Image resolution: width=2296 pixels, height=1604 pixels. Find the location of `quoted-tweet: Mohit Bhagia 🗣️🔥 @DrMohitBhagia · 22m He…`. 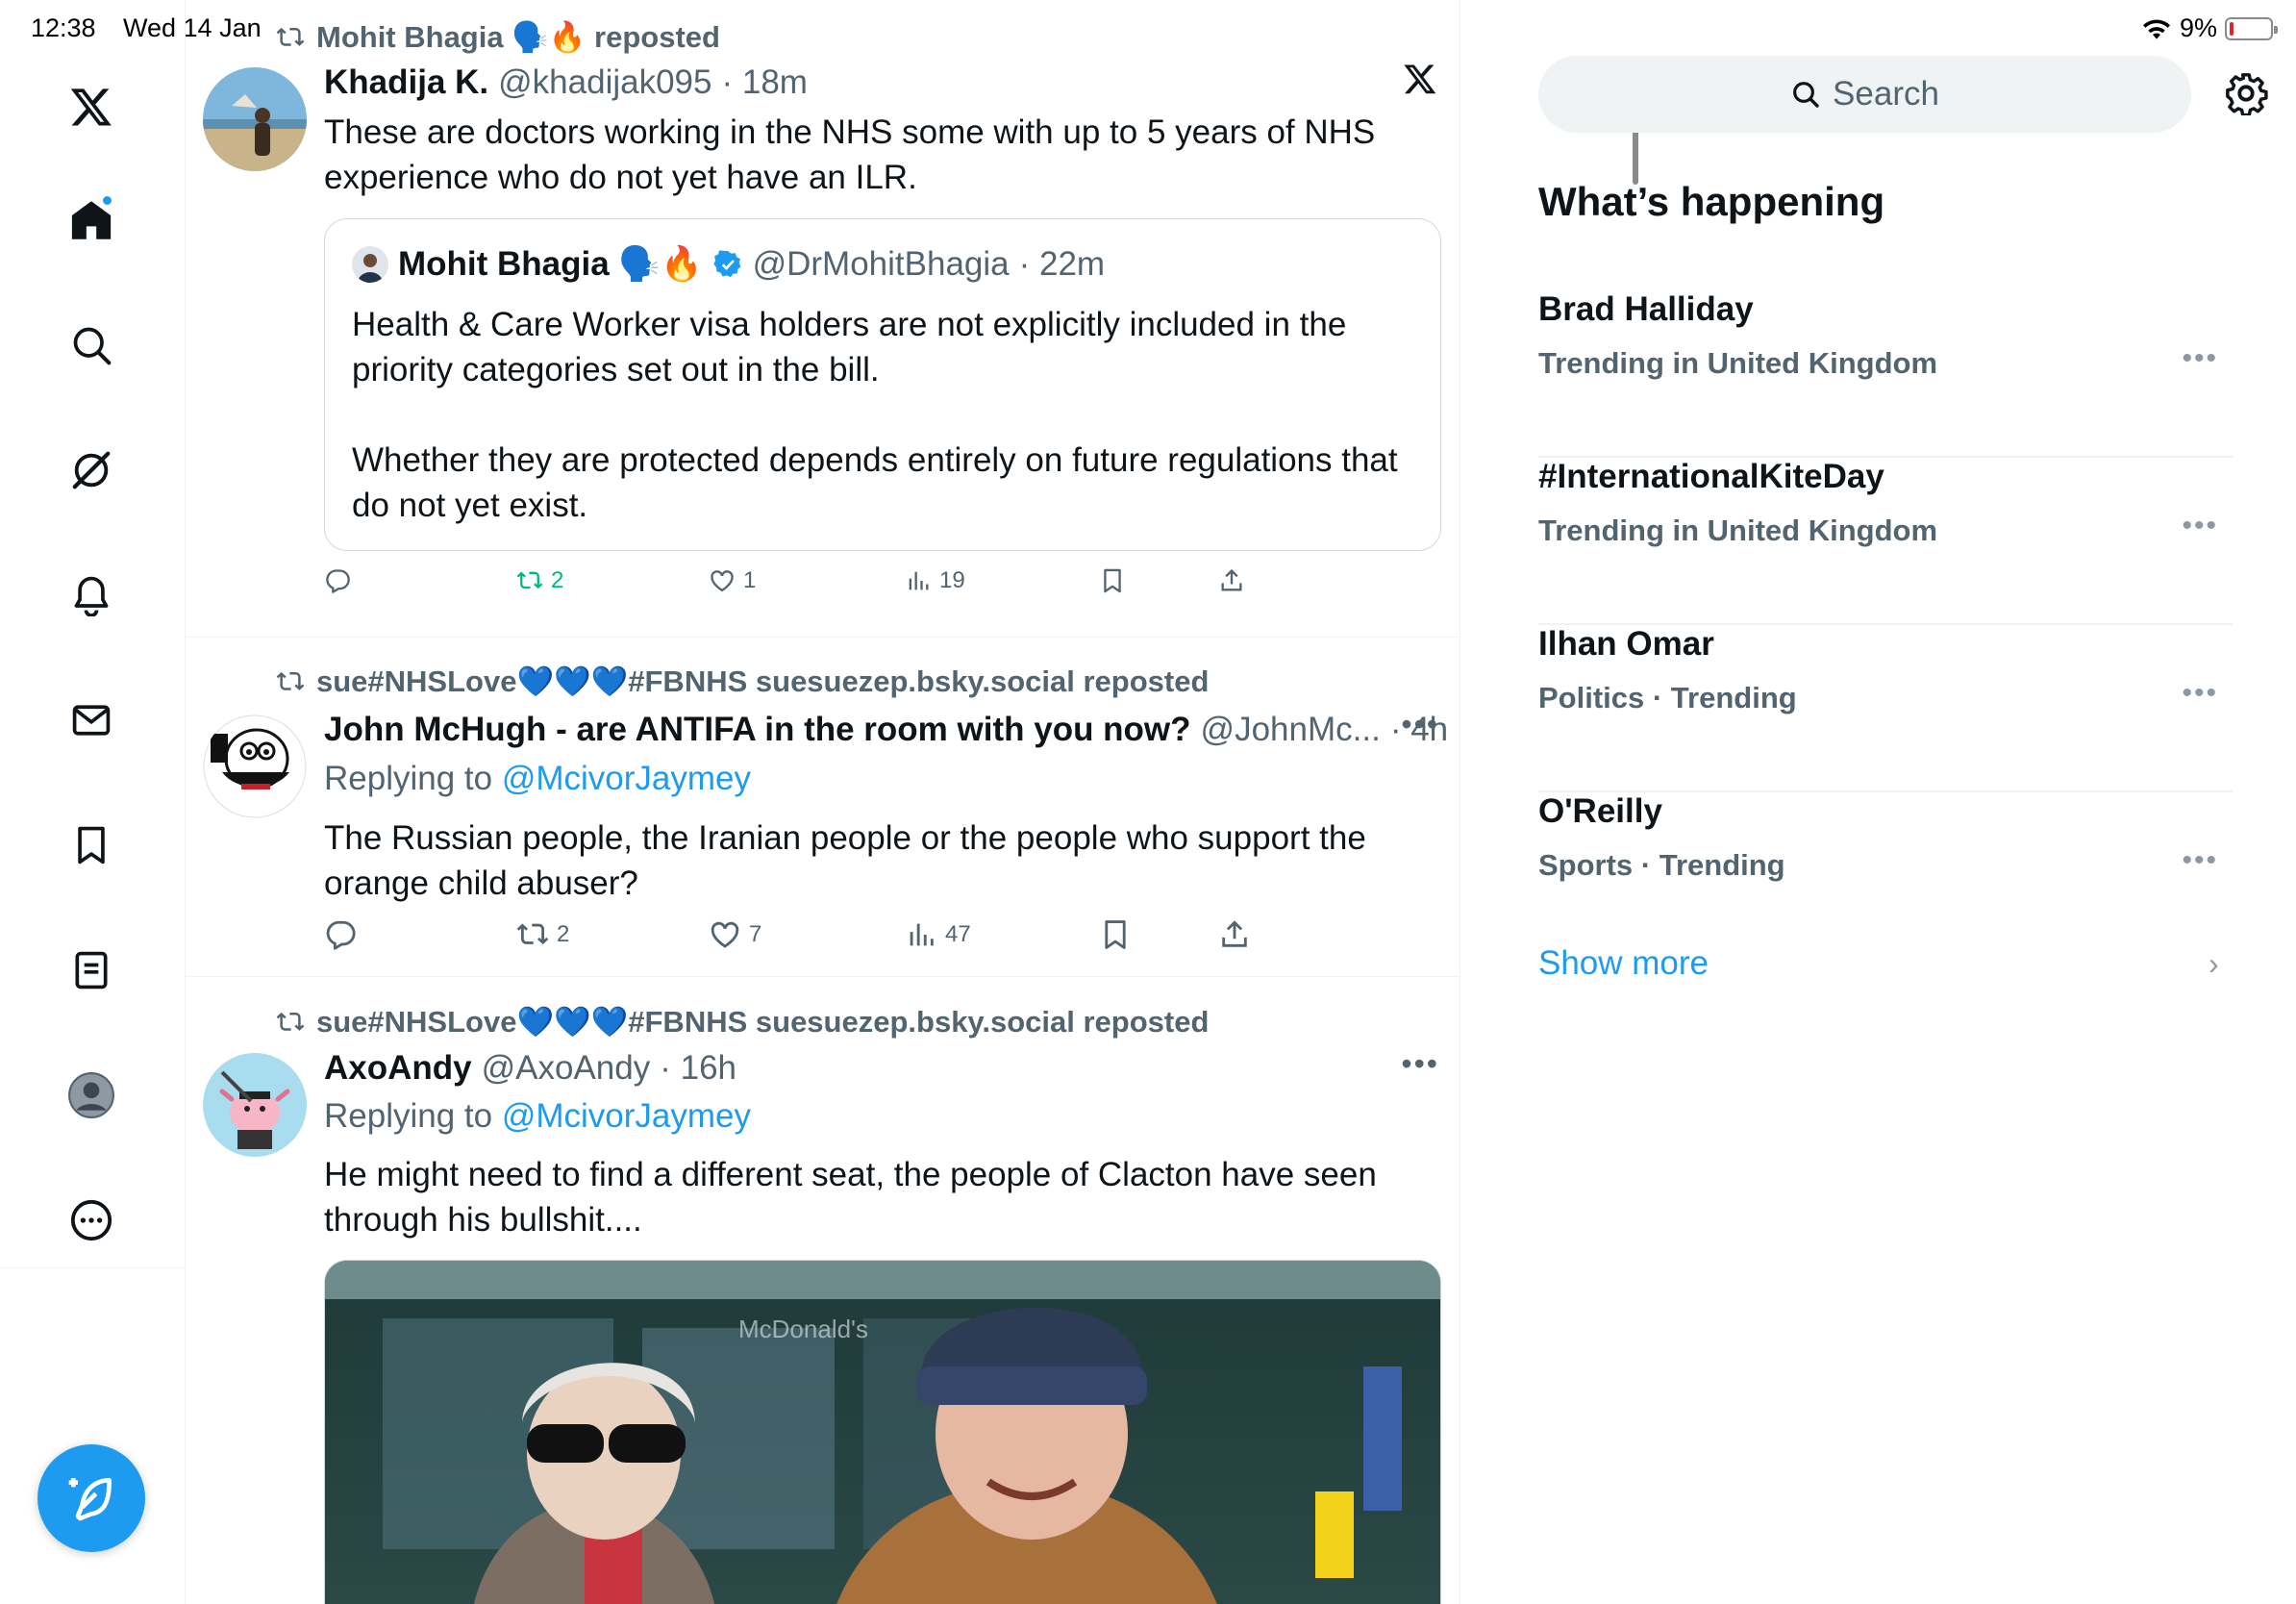

quoted-tweet: Mohit Bhagia 🗣️🔥 @DrMohitBhagia · 22m He… is located at coordinates (882, 384).